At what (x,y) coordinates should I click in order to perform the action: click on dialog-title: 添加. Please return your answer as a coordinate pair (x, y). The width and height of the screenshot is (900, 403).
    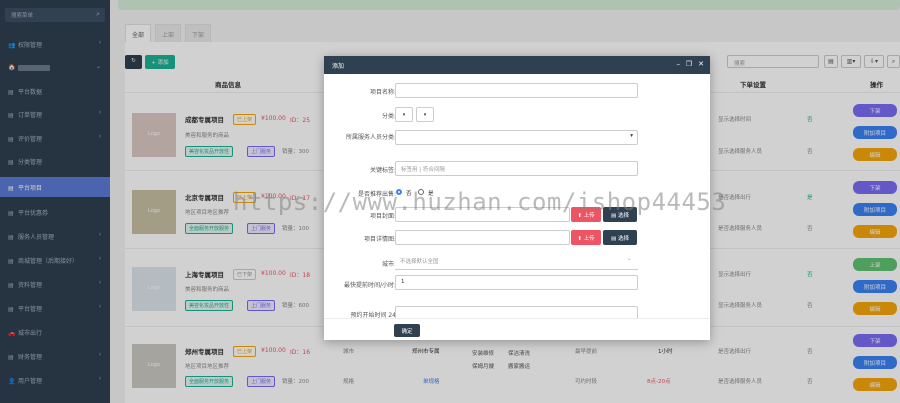
    Looking at the image, I should click on (338, 66).